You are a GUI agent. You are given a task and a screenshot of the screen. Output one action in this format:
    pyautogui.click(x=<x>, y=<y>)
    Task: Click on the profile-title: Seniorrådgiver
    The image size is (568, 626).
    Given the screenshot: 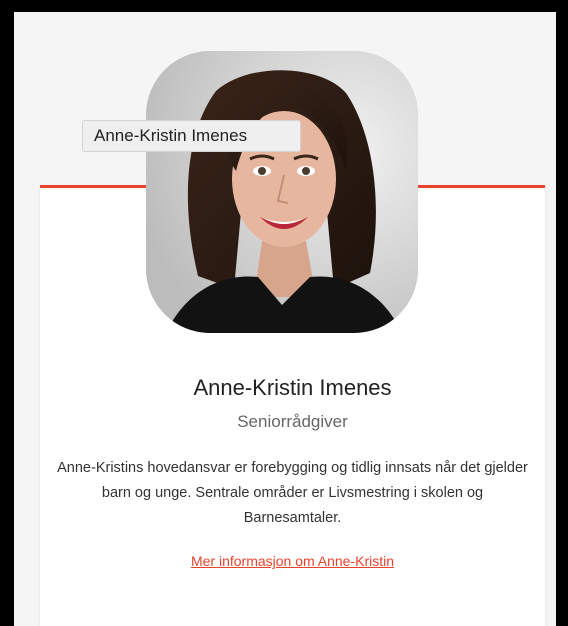 What is the action you would take?
    pyautogui.click(x=292, y=421)
    